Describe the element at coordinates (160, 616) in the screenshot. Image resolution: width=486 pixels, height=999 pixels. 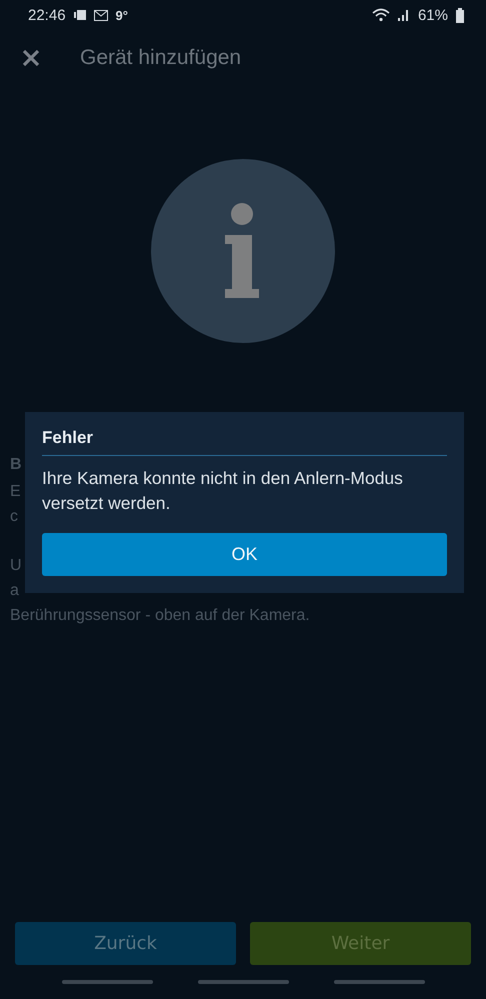
I see `instruction-text: Berührungssensor - oben auf der Kamera.` at that location.